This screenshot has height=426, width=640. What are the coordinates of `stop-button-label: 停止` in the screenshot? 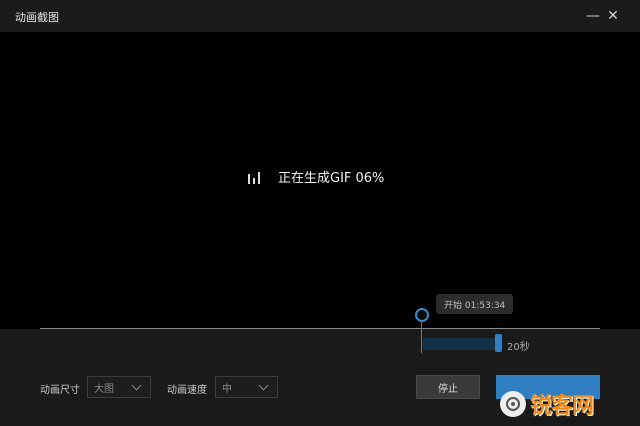 It's located at (448, 389).